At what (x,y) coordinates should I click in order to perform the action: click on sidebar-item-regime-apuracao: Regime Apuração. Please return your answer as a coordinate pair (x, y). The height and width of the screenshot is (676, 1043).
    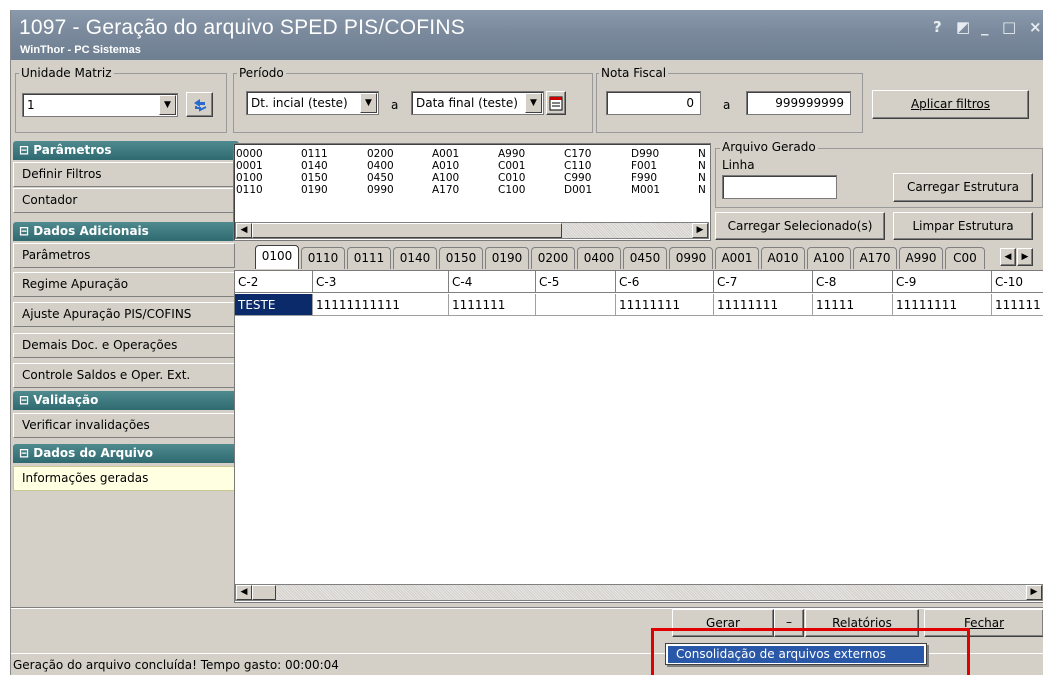
    Looking at the image, I should click on (124, 284).